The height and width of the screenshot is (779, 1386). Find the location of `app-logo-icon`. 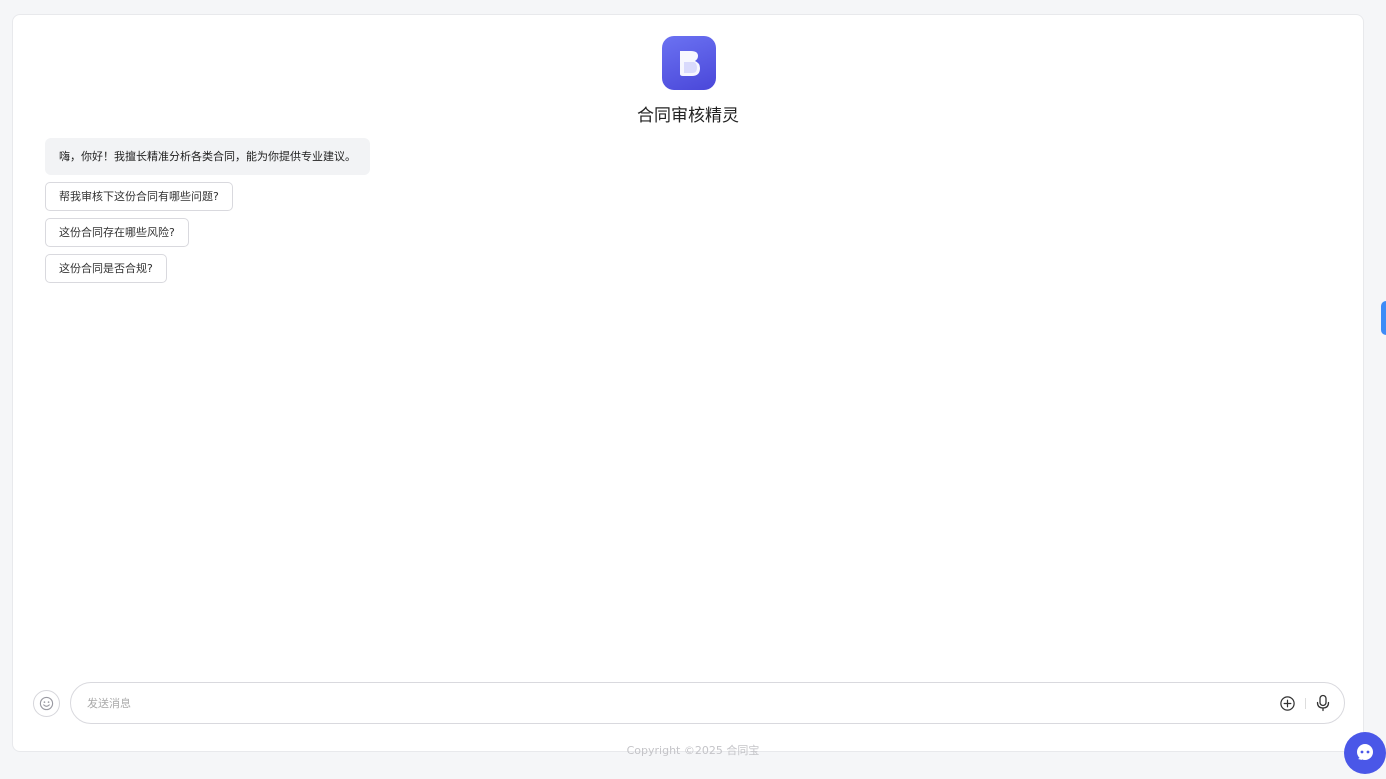

app-logo-icon is located at coordinates (689, 63).